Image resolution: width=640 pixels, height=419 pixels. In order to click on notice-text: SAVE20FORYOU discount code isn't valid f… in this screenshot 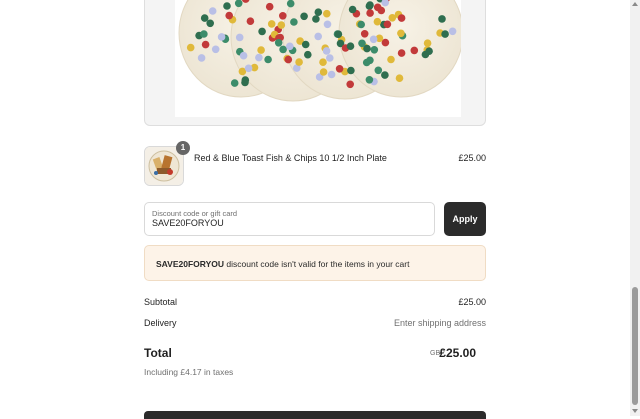, I will do `click(282, 264)`.